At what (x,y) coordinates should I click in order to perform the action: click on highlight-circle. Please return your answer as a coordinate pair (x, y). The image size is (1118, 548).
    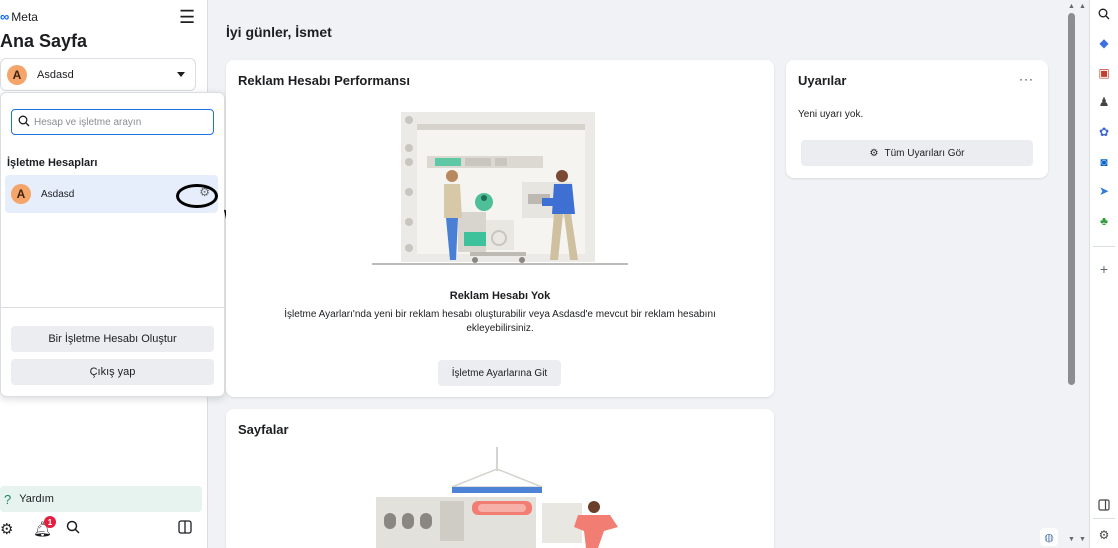
    Looking at the image, I should click on (197, 196).